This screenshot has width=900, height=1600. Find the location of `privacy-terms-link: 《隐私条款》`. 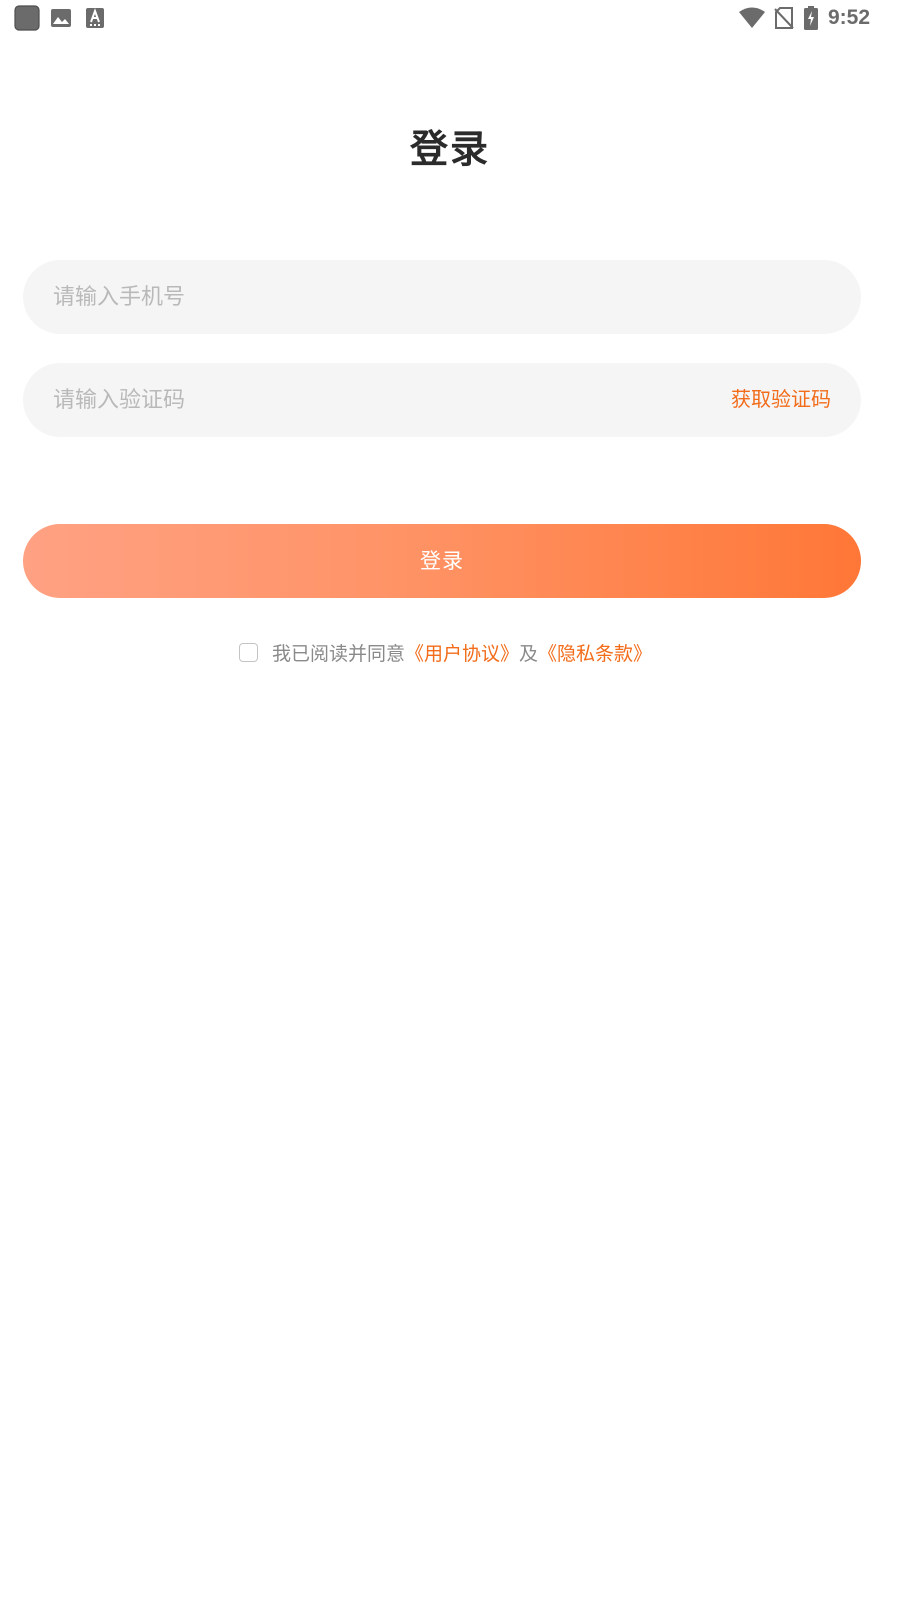

privacy-terms-link: 《隐私条款》 is located at coordinates (595, 652).